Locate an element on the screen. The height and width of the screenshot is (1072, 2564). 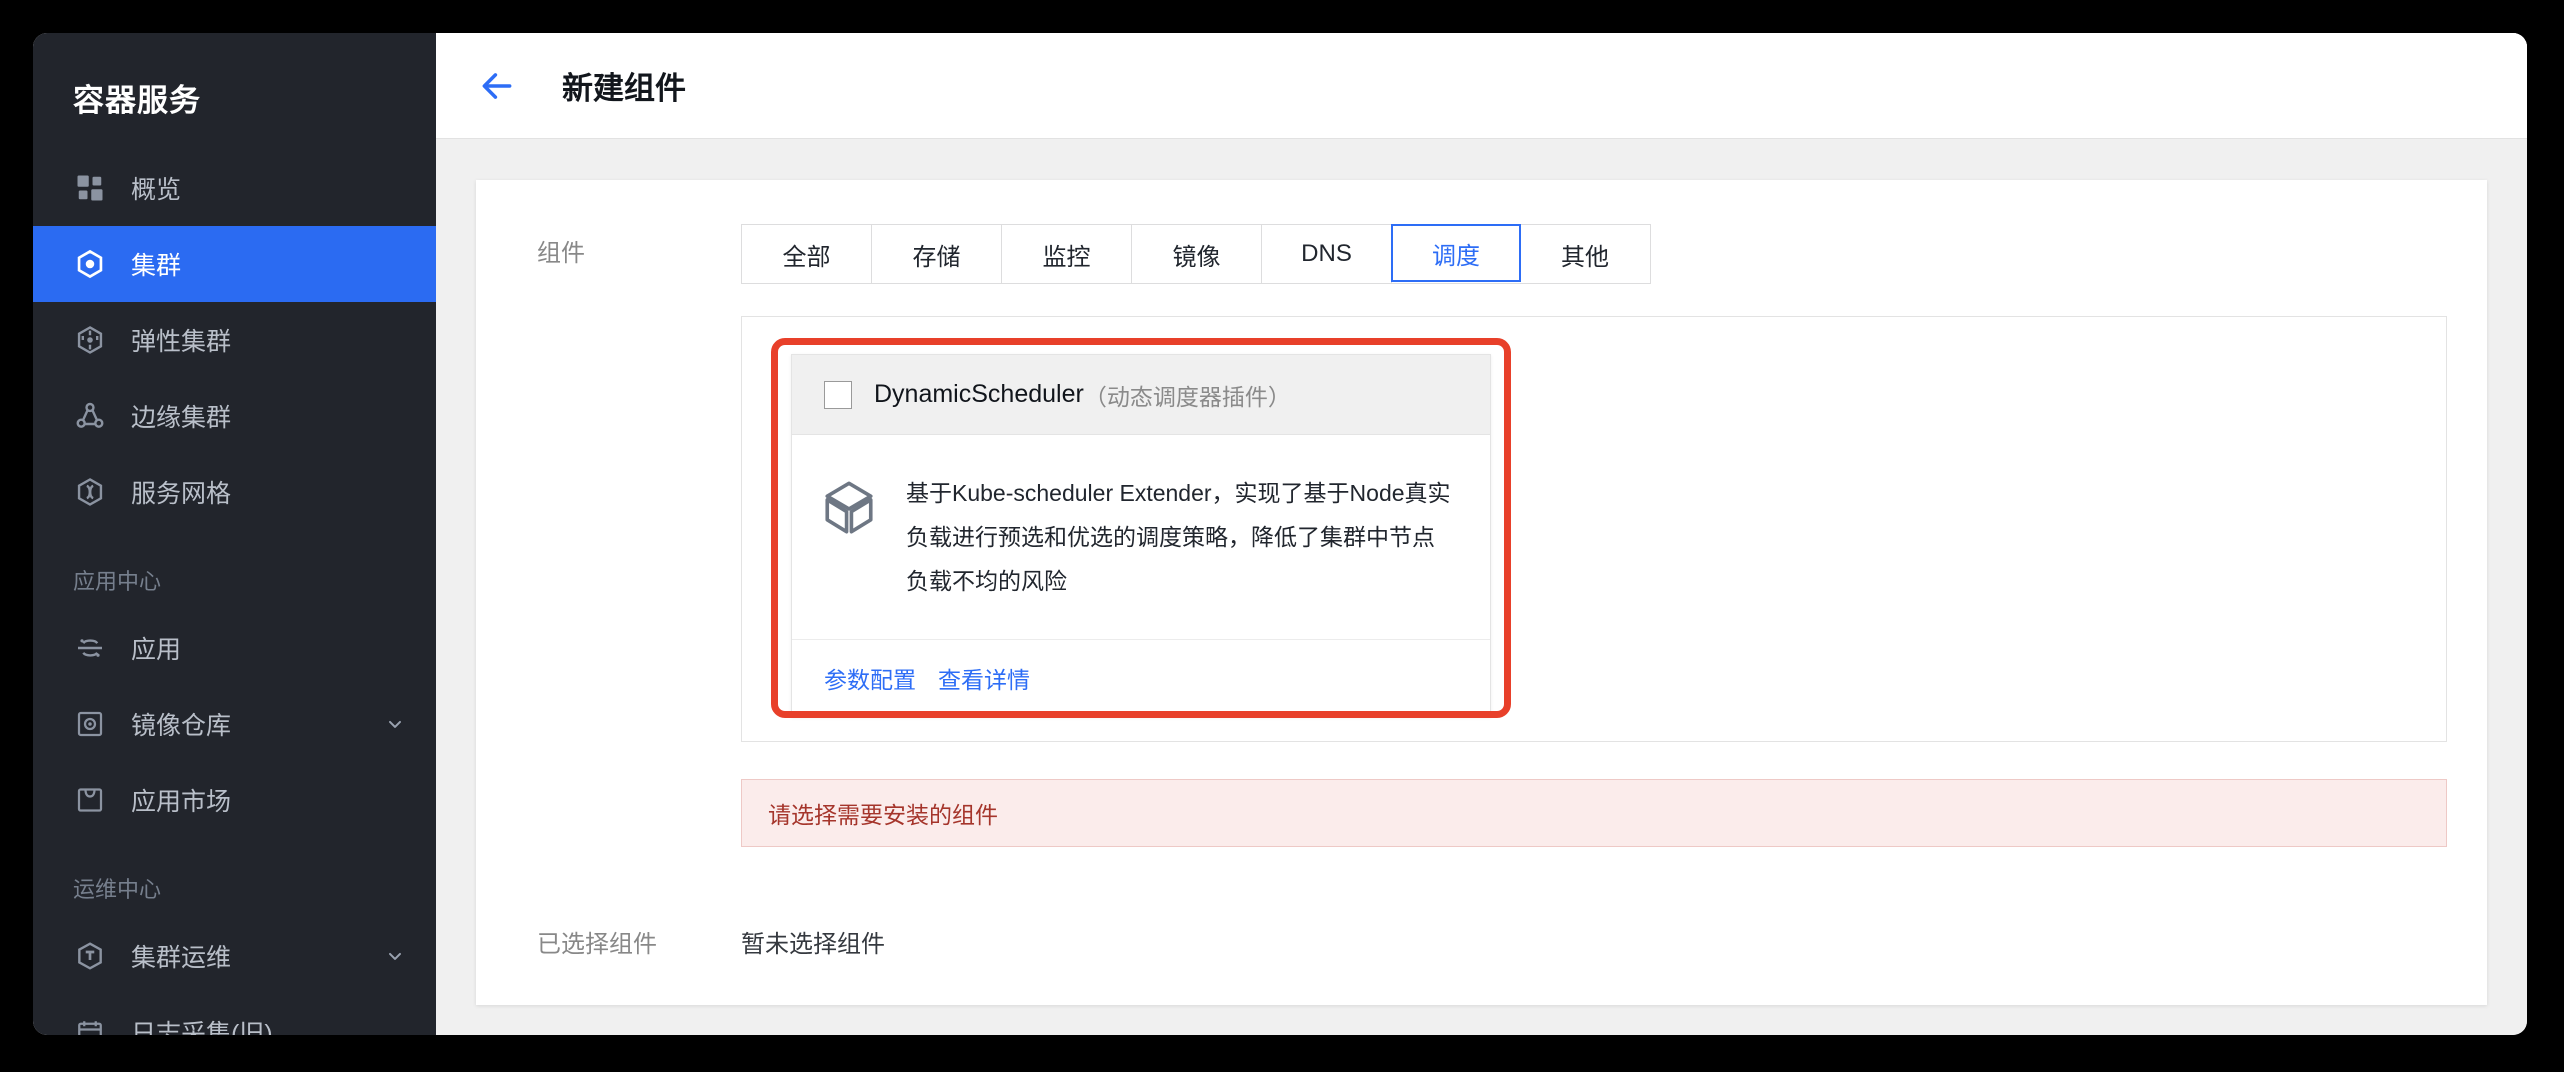
tab-all: 全部 is located at coordinates (807, 254).